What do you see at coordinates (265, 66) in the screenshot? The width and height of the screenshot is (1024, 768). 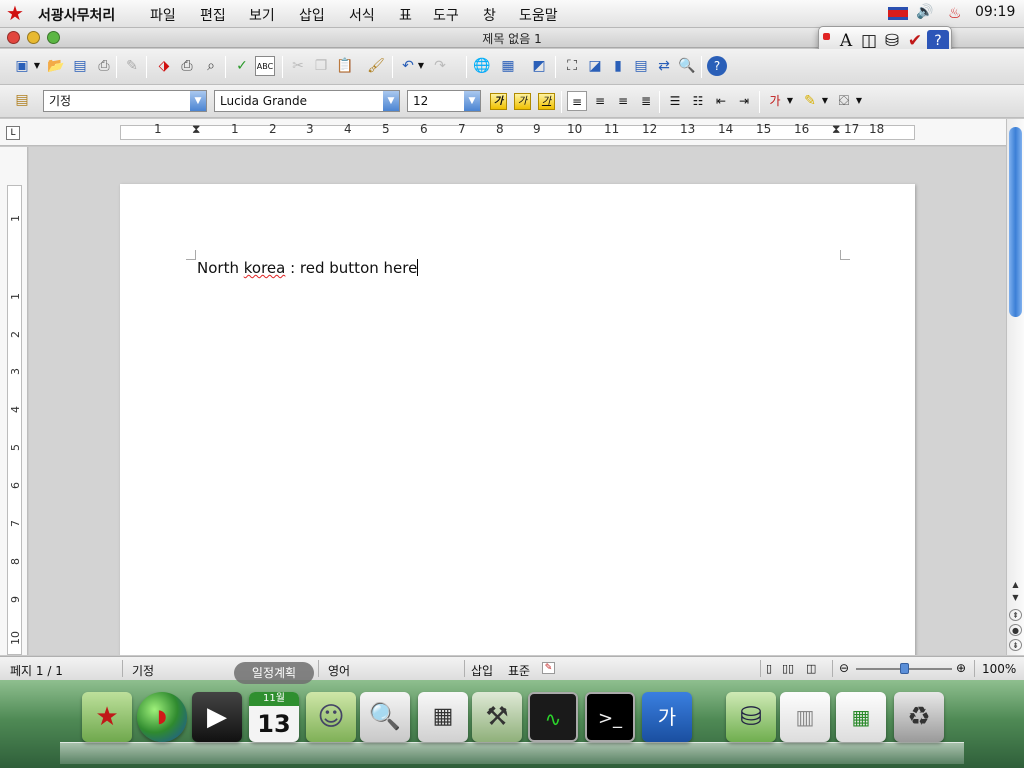 I see `autospell-icon: ABC` at bounding box center [265, 66].